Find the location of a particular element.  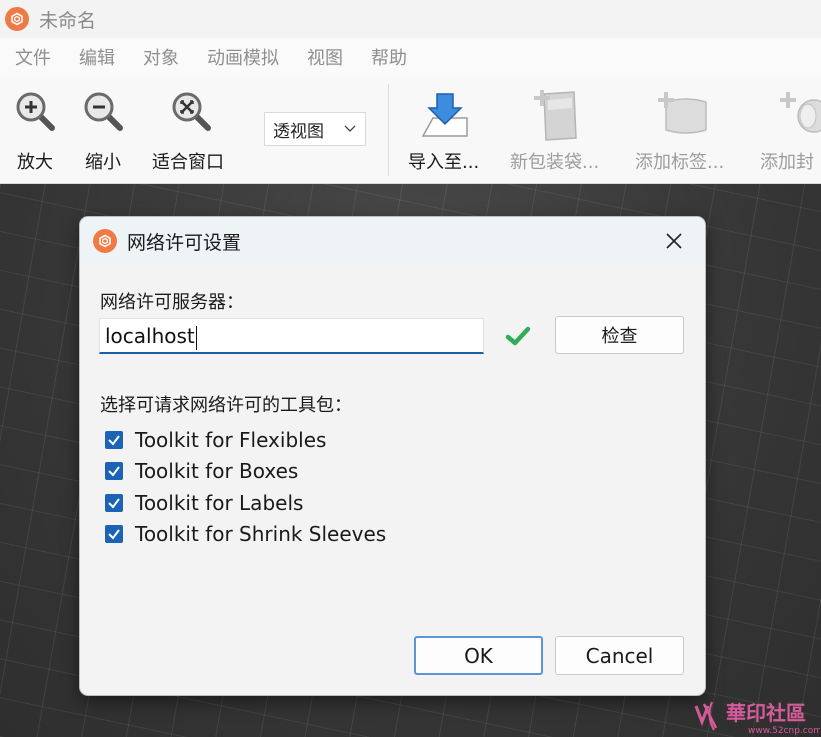

window-title: 未命名 is located at coordinates (68, 20).